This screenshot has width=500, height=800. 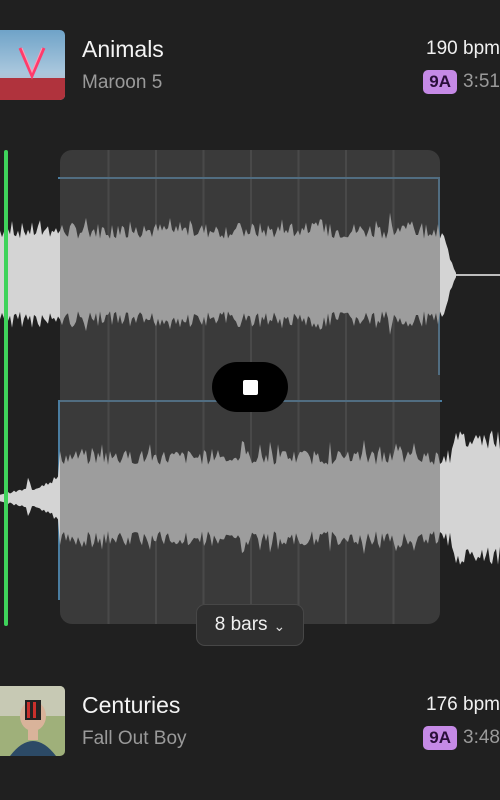 What do you see at coordinates (6, 388) in the screenshot?
I see `playhead` at bounding box center [6, 388].